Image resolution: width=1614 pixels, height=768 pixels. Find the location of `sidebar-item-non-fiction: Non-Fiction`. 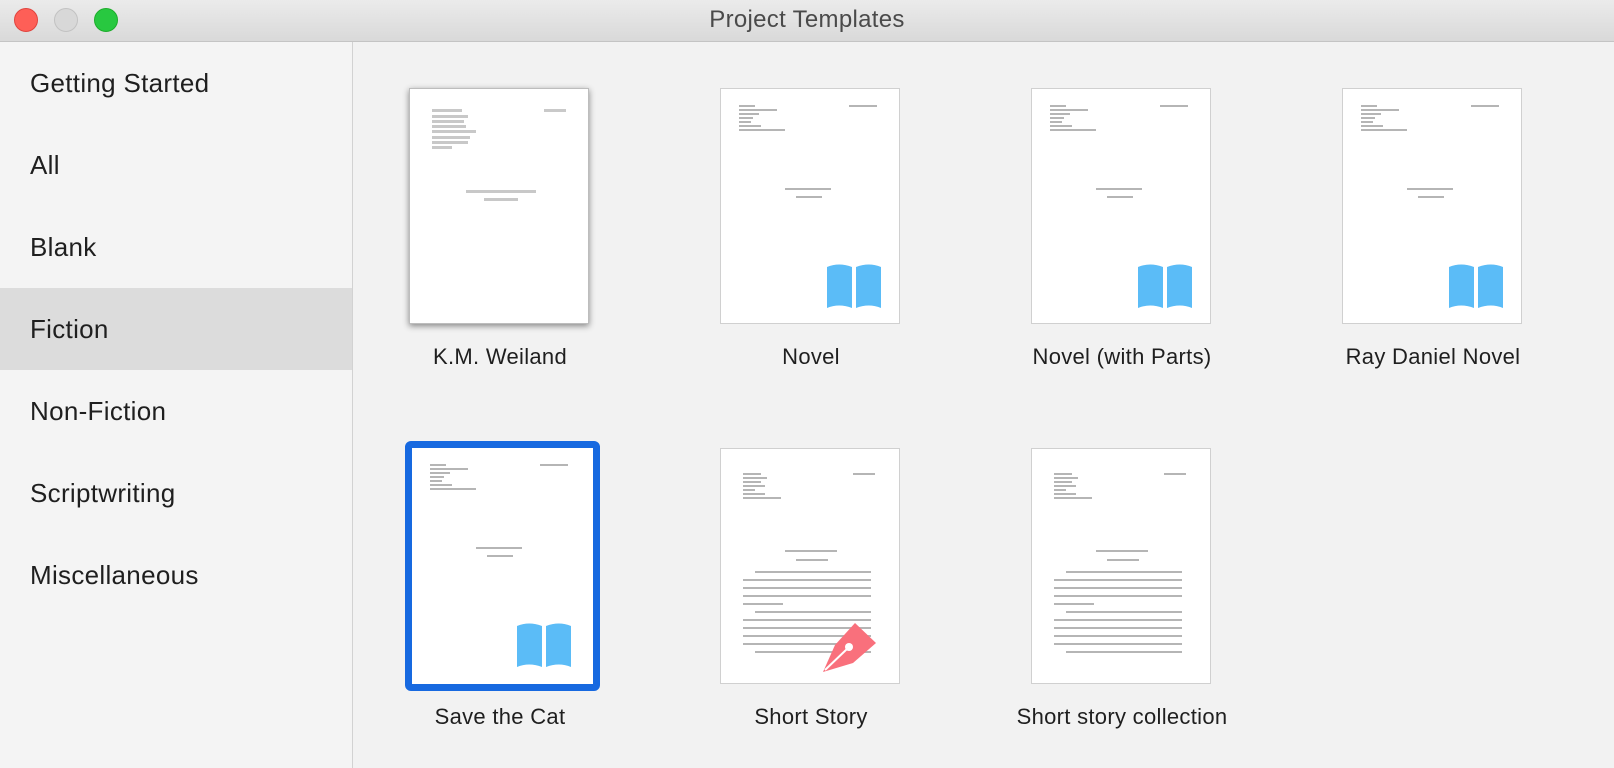

sidebar-item-non-fiction: Non-Fiction is located at coordinates (176, 411).